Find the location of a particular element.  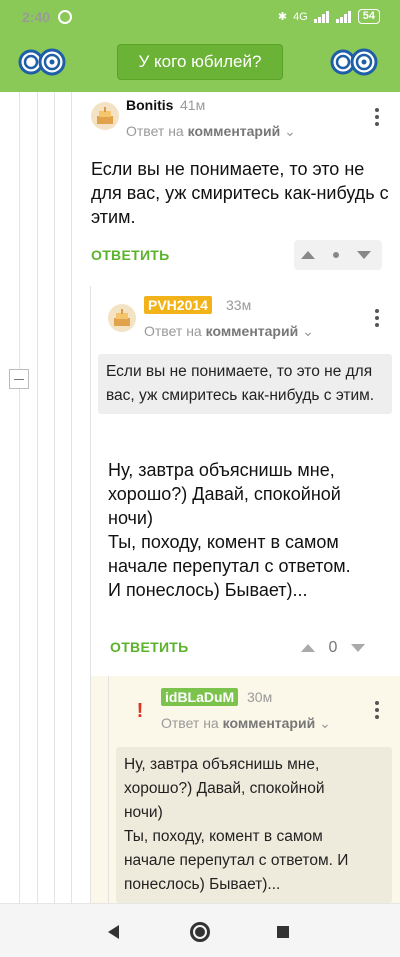

comment-username: PVH2014 is located at coordinates (178, 305).